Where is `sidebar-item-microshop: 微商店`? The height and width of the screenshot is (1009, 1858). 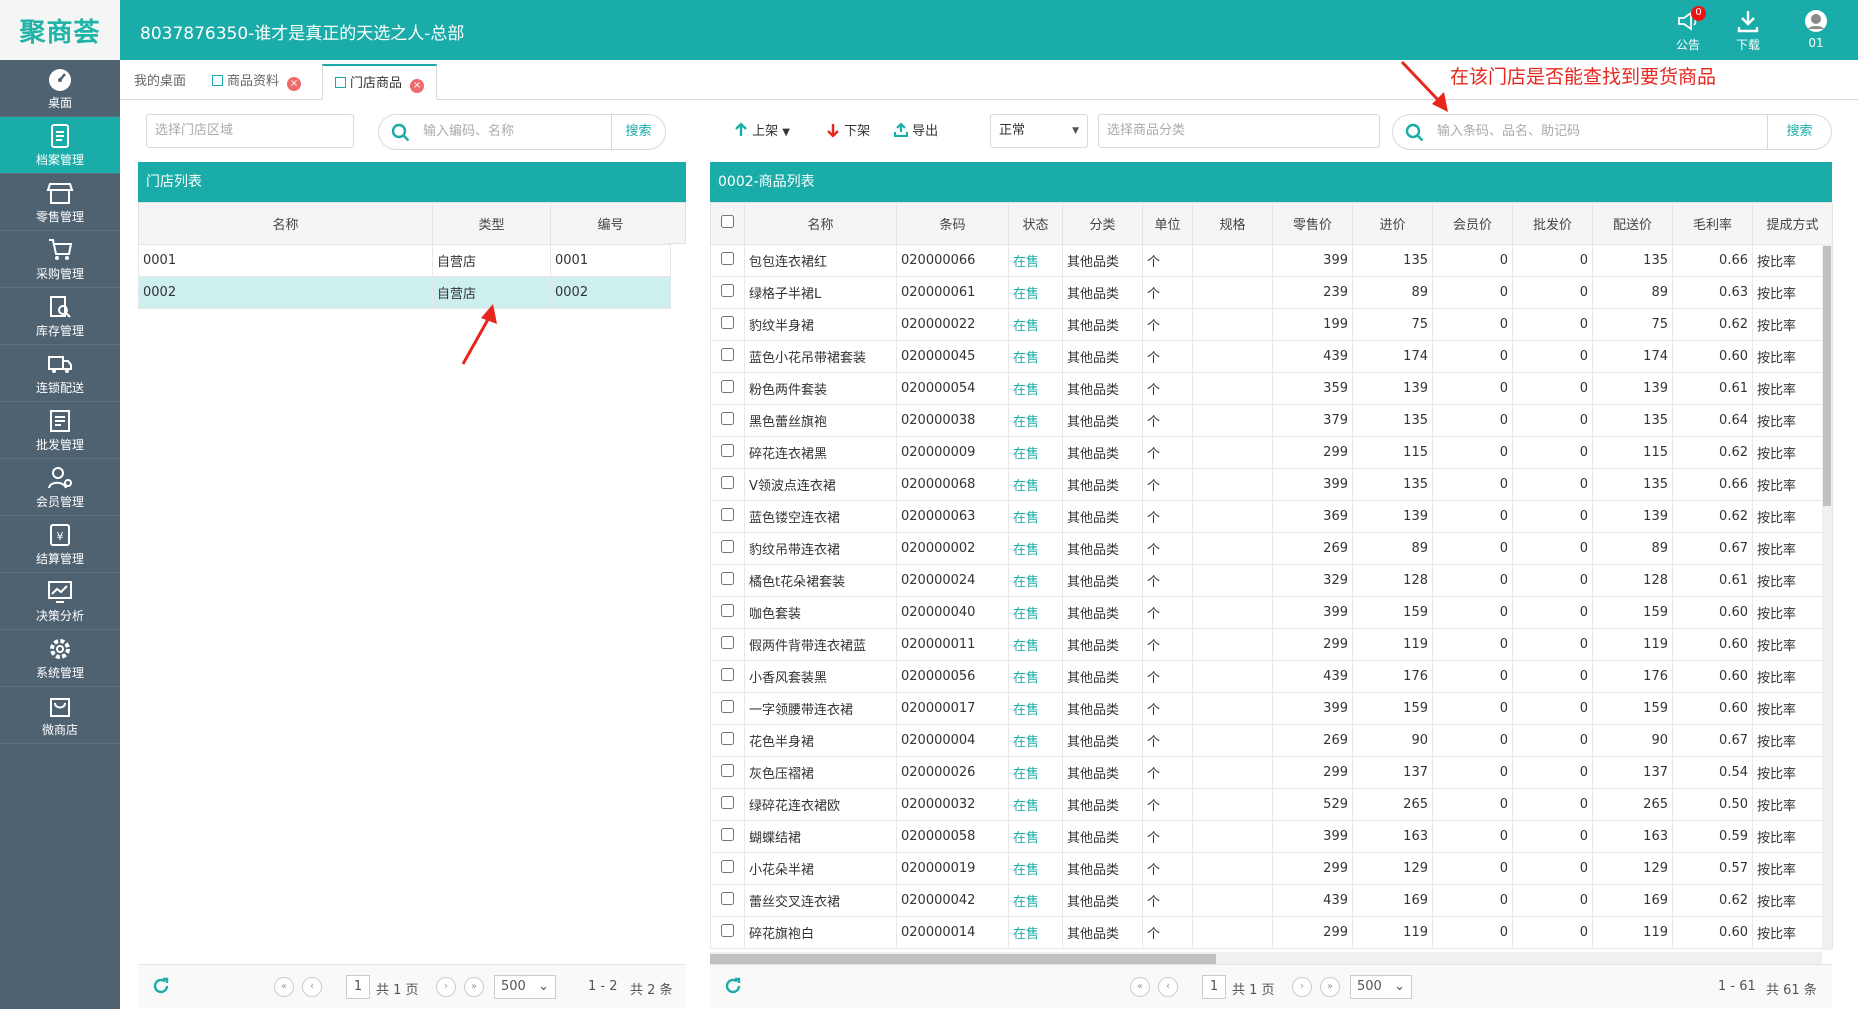
sidebar-item-microshop: 微商店 is located at coordinates (60, 715).